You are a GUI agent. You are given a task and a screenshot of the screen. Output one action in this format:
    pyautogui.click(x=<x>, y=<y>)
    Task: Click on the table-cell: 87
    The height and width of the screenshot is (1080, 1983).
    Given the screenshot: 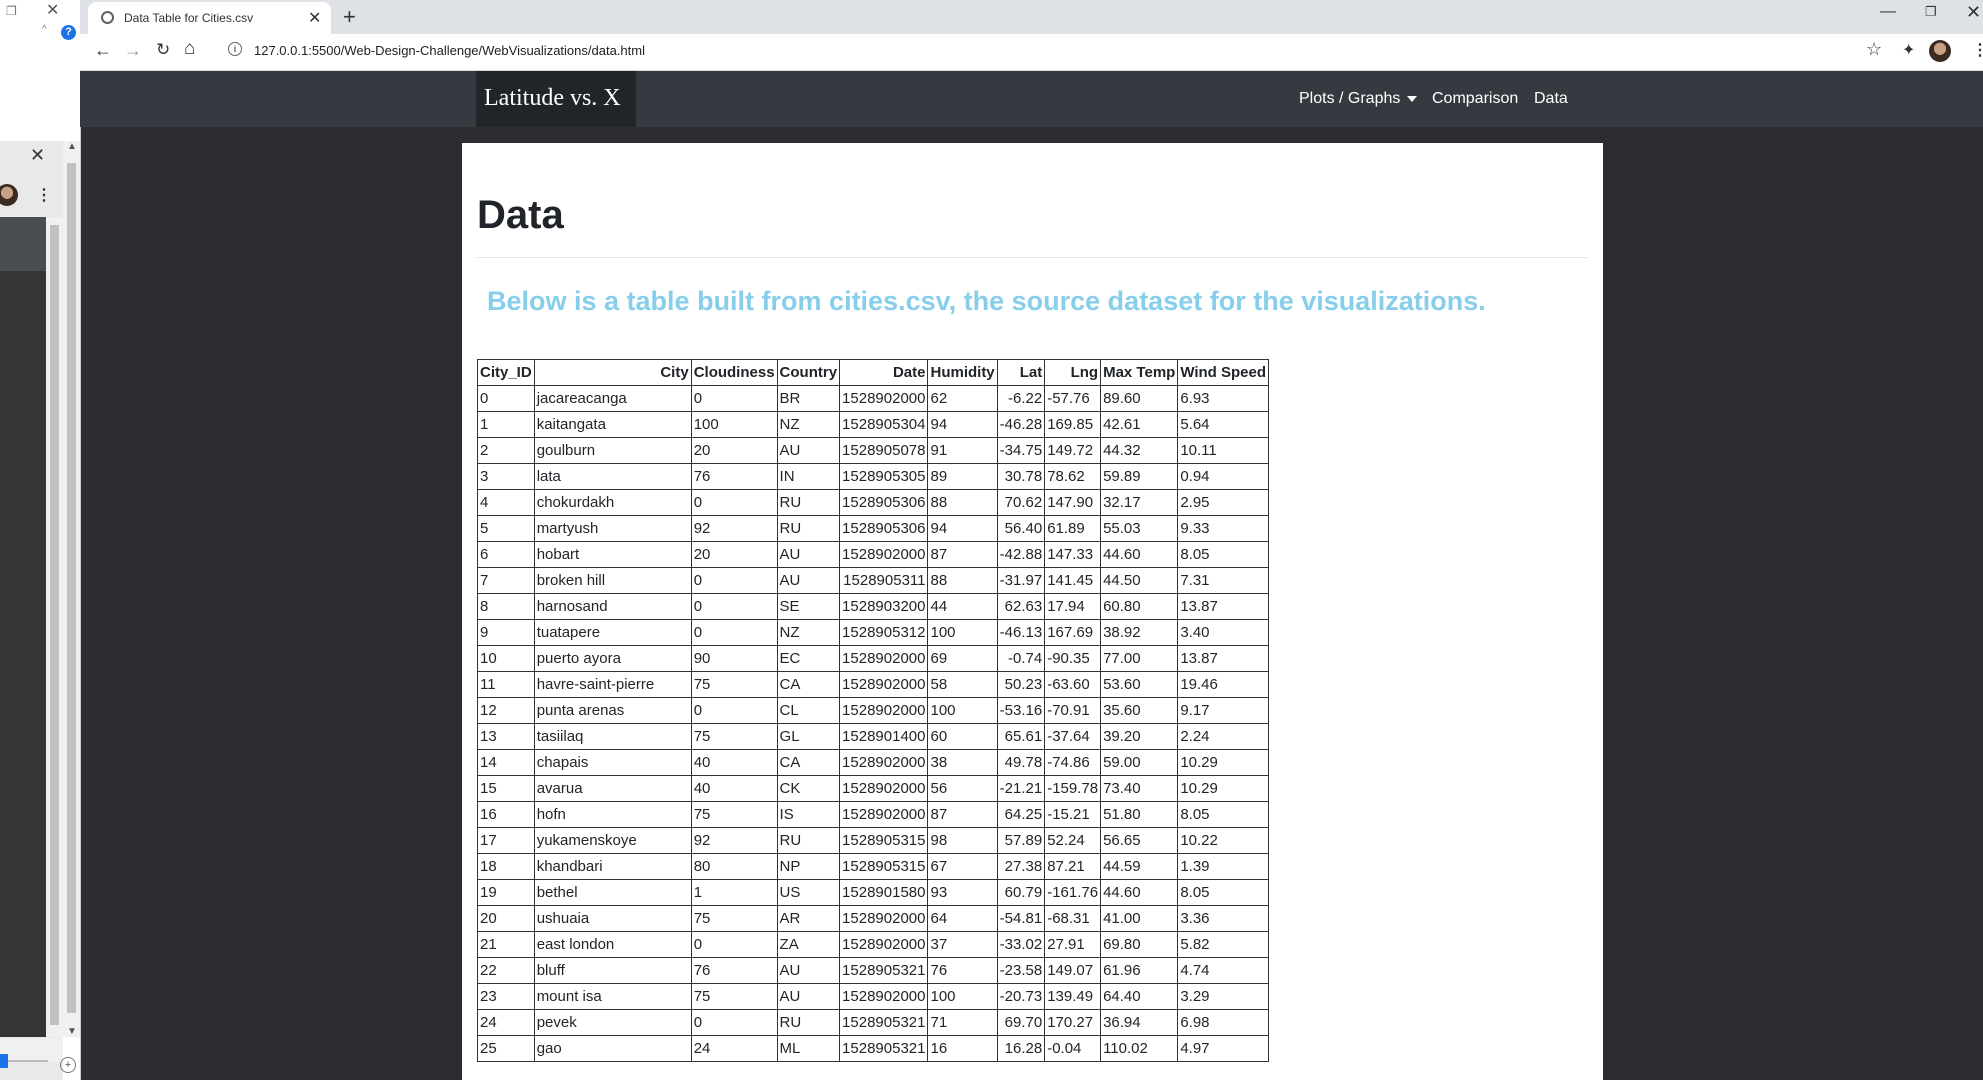 What is the action you would take?
    pyautogui.click(x=962, y=554)
    